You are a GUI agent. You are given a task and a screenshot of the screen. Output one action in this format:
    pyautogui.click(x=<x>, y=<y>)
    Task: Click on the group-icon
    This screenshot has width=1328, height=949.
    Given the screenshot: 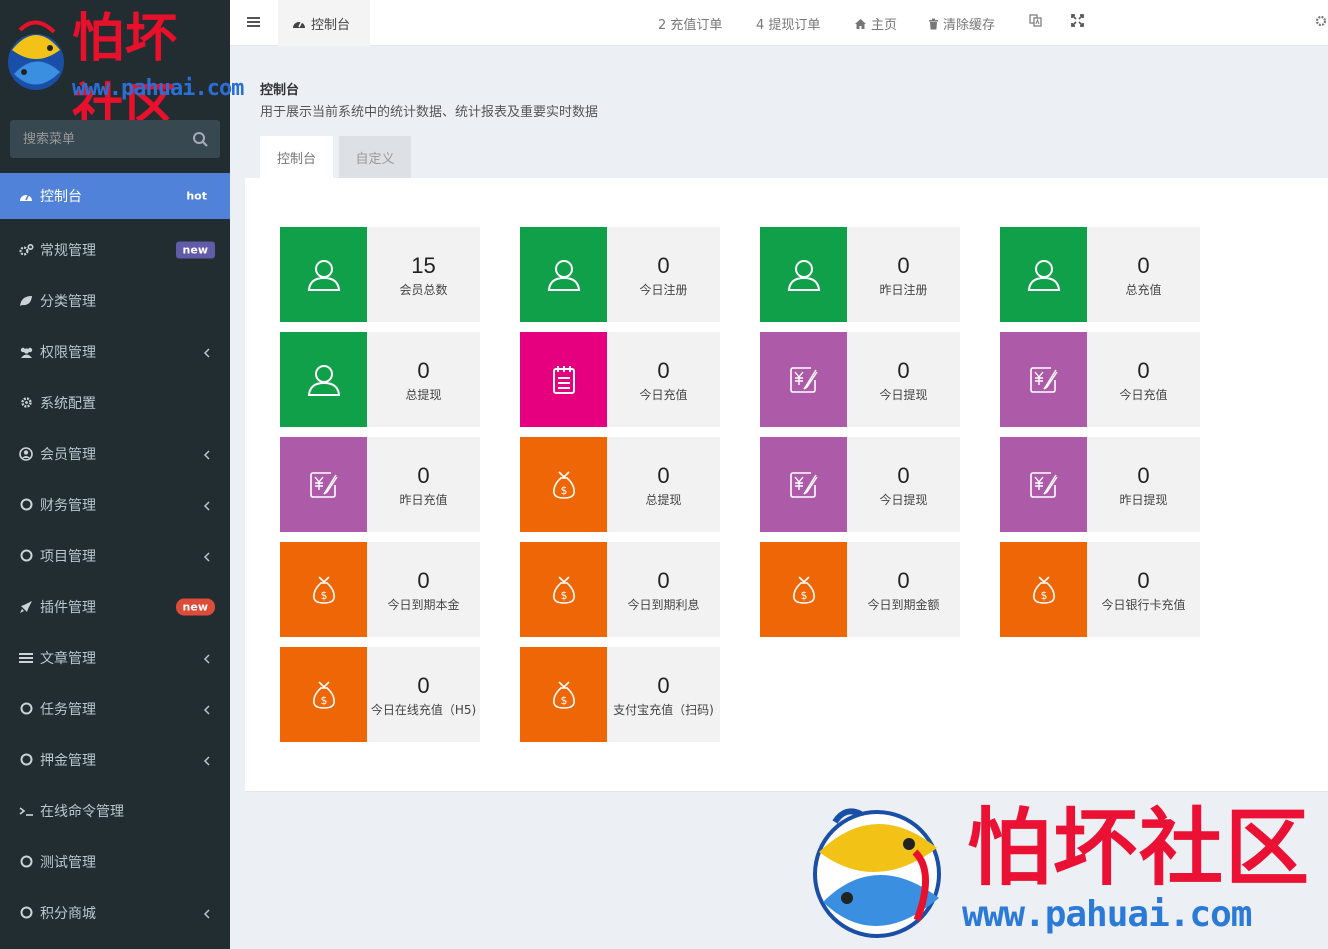 What is the action you would take?
    pyautogui.click(x=26, y=352)
    